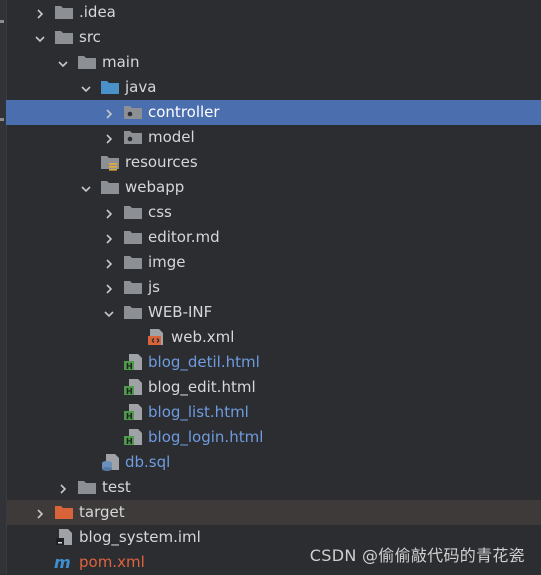 The width and height of the screenshot is (541, 575). I want to click on tree-item-label: web.xml, so click(203, 337).